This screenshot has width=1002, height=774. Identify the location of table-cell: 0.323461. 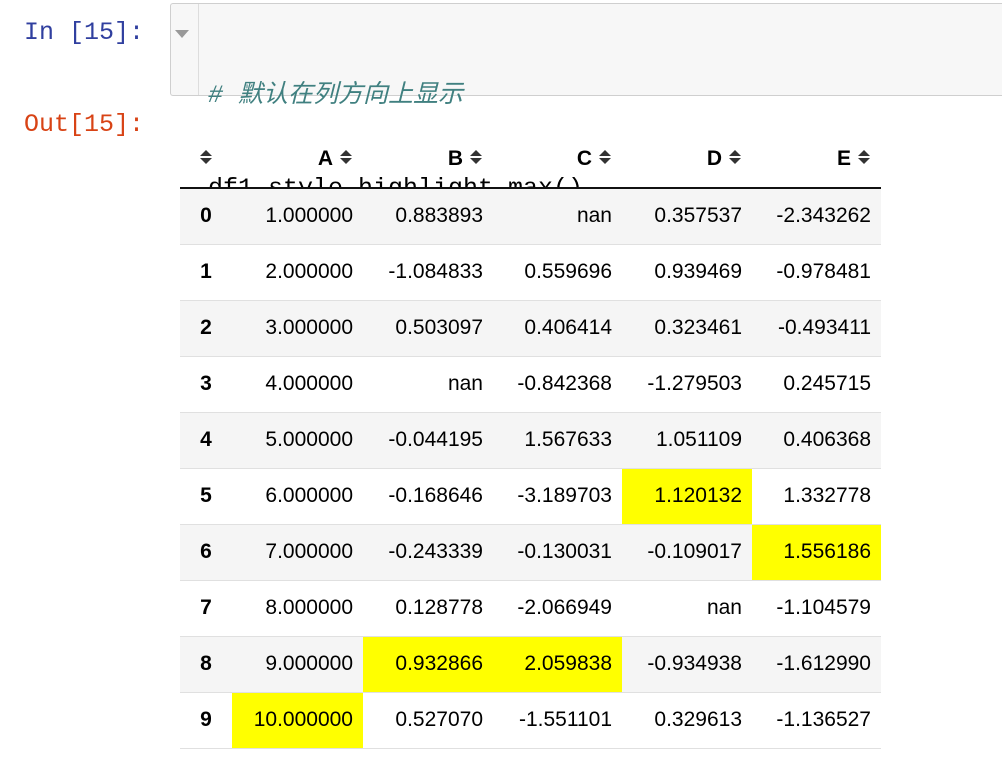
(687, 328).